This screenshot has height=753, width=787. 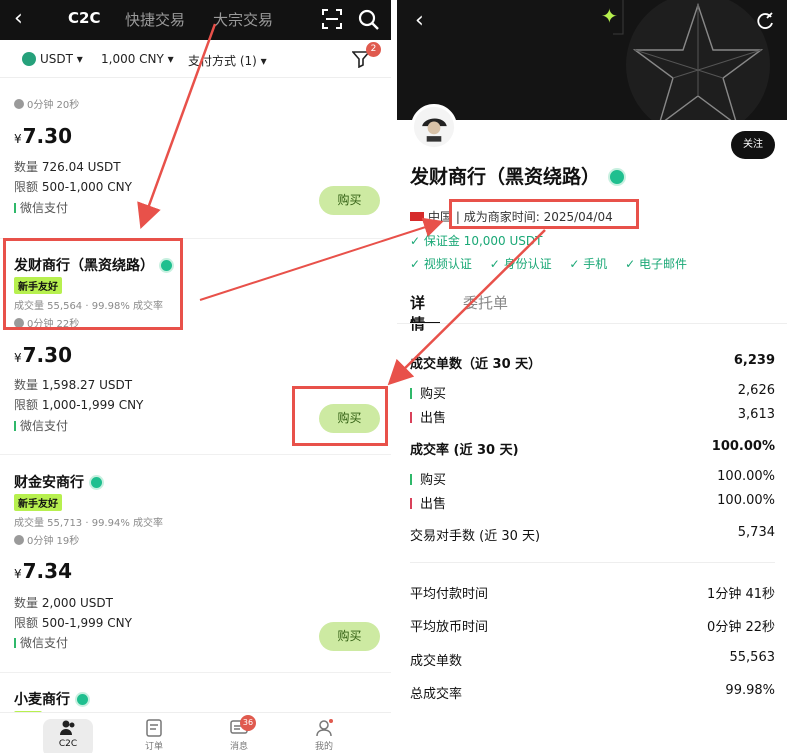 I want to click on follow-button: 关注, so click(x=753, y=145).